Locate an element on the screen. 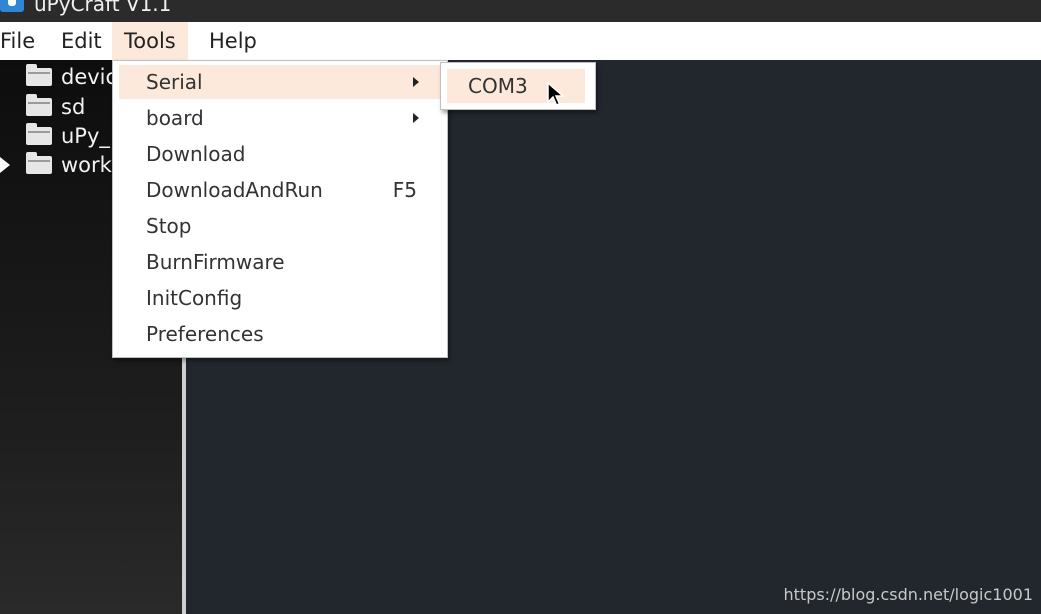 The width and height of the screenshot is (1041, 614). python-logo-icon is located at coordinates (12, 6).